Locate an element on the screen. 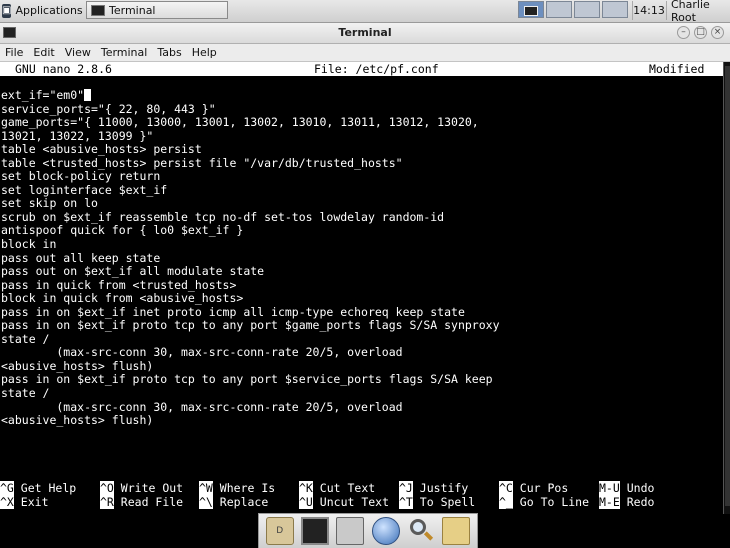 This screenshot has width=730, height=548. minimize-icon: – is located at coordinates (683, 32).